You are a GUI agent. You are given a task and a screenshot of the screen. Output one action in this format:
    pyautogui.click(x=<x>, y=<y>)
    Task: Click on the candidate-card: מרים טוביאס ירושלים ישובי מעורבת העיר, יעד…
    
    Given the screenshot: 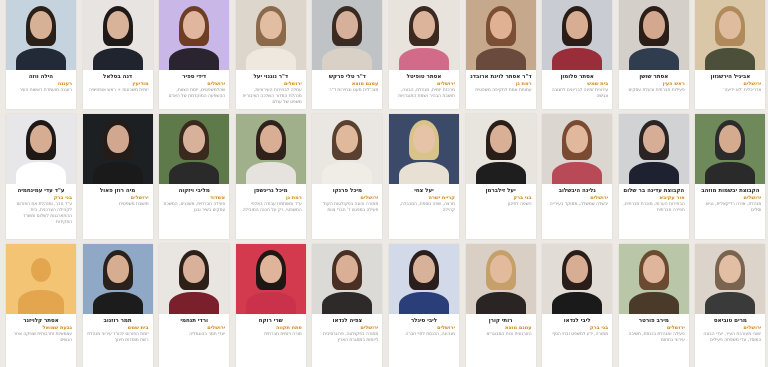 What is the action you would take?
    pyautogui.click(x=730, y=305)
    